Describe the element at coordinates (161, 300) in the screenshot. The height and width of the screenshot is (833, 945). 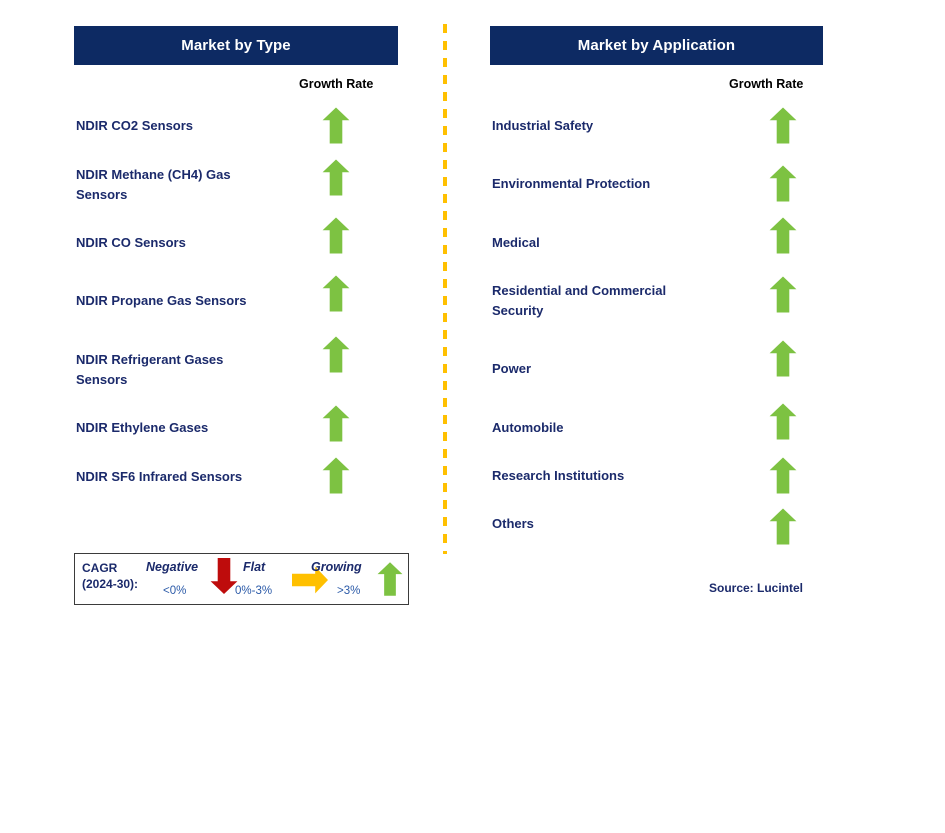
I see `row-label: NDIR Propane Gas Sensors` at that location.